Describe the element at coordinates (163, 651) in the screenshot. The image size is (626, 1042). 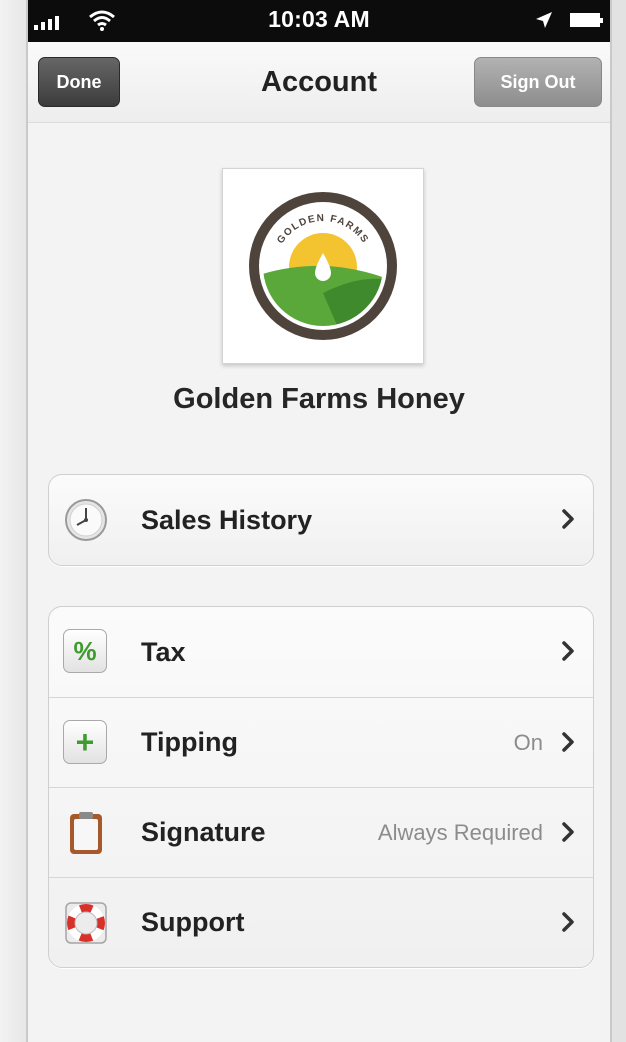
I see `tax-label: Tax` at that location.